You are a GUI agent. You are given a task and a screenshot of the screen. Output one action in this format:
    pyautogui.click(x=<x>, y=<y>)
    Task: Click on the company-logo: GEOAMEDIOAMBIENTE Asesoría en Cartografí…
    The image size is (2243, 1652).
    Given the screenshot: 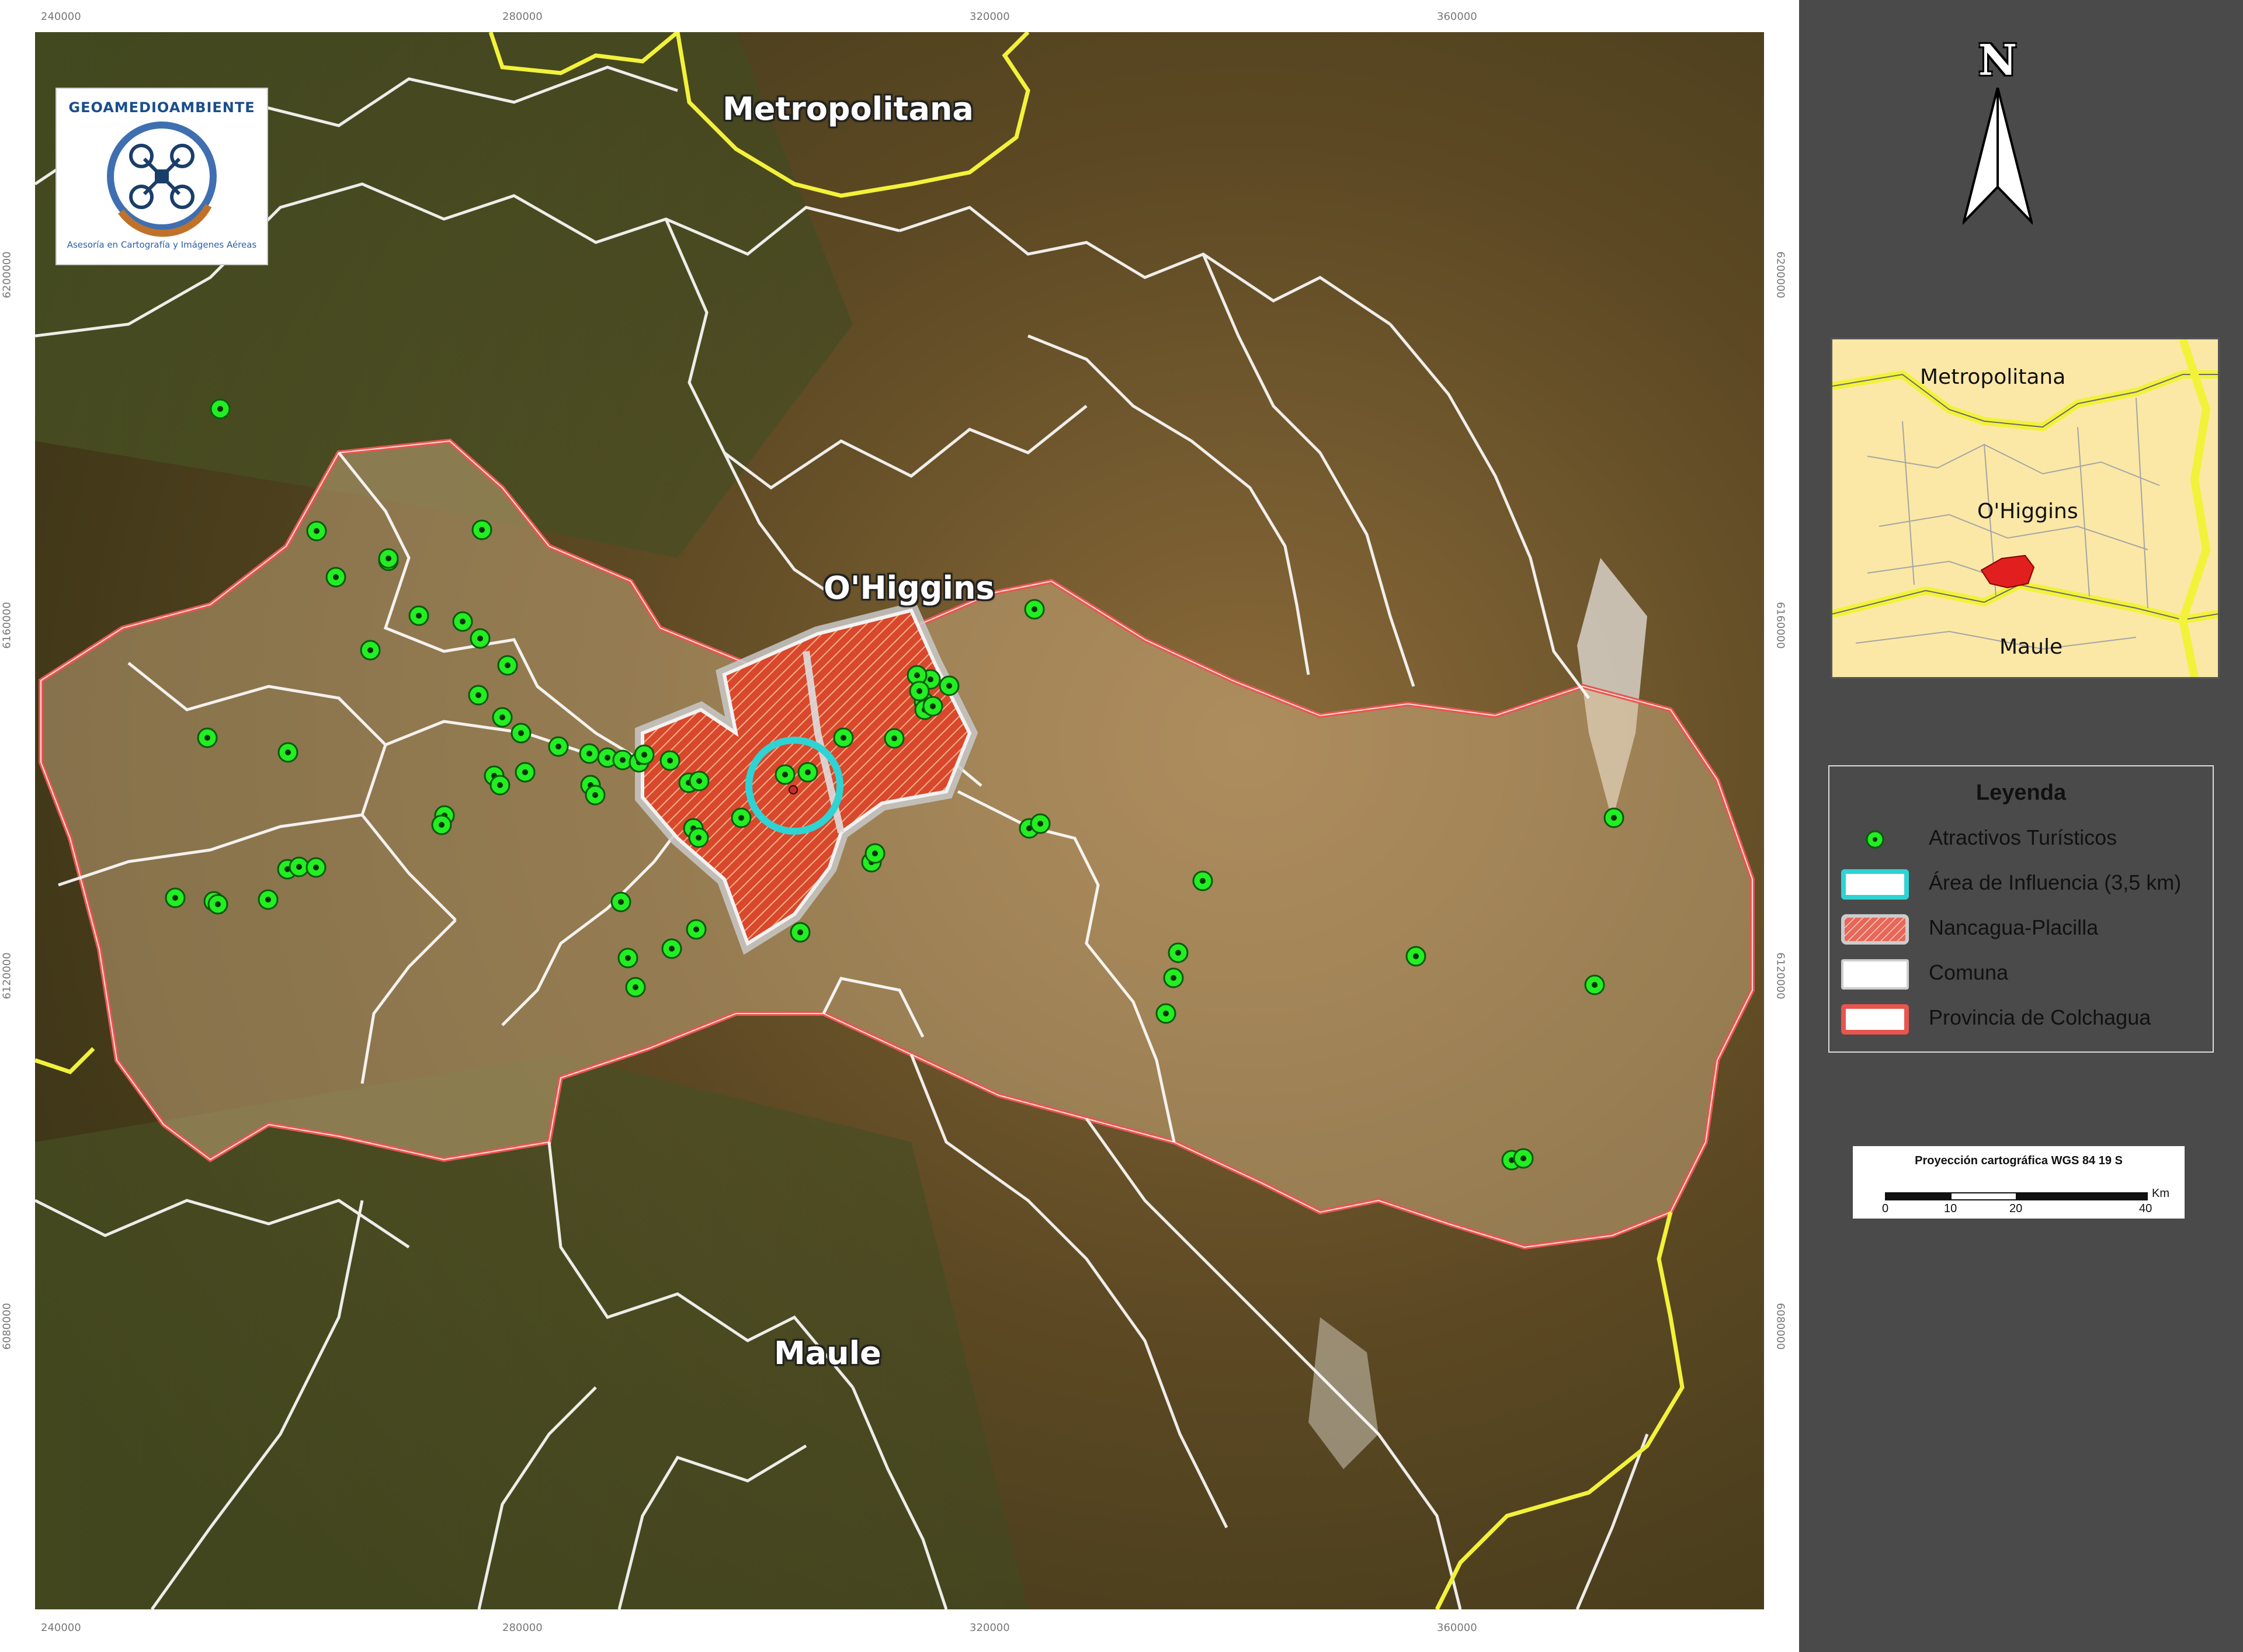 What is the action you would take?
    pyautogui.click(x=161, y=177)
    